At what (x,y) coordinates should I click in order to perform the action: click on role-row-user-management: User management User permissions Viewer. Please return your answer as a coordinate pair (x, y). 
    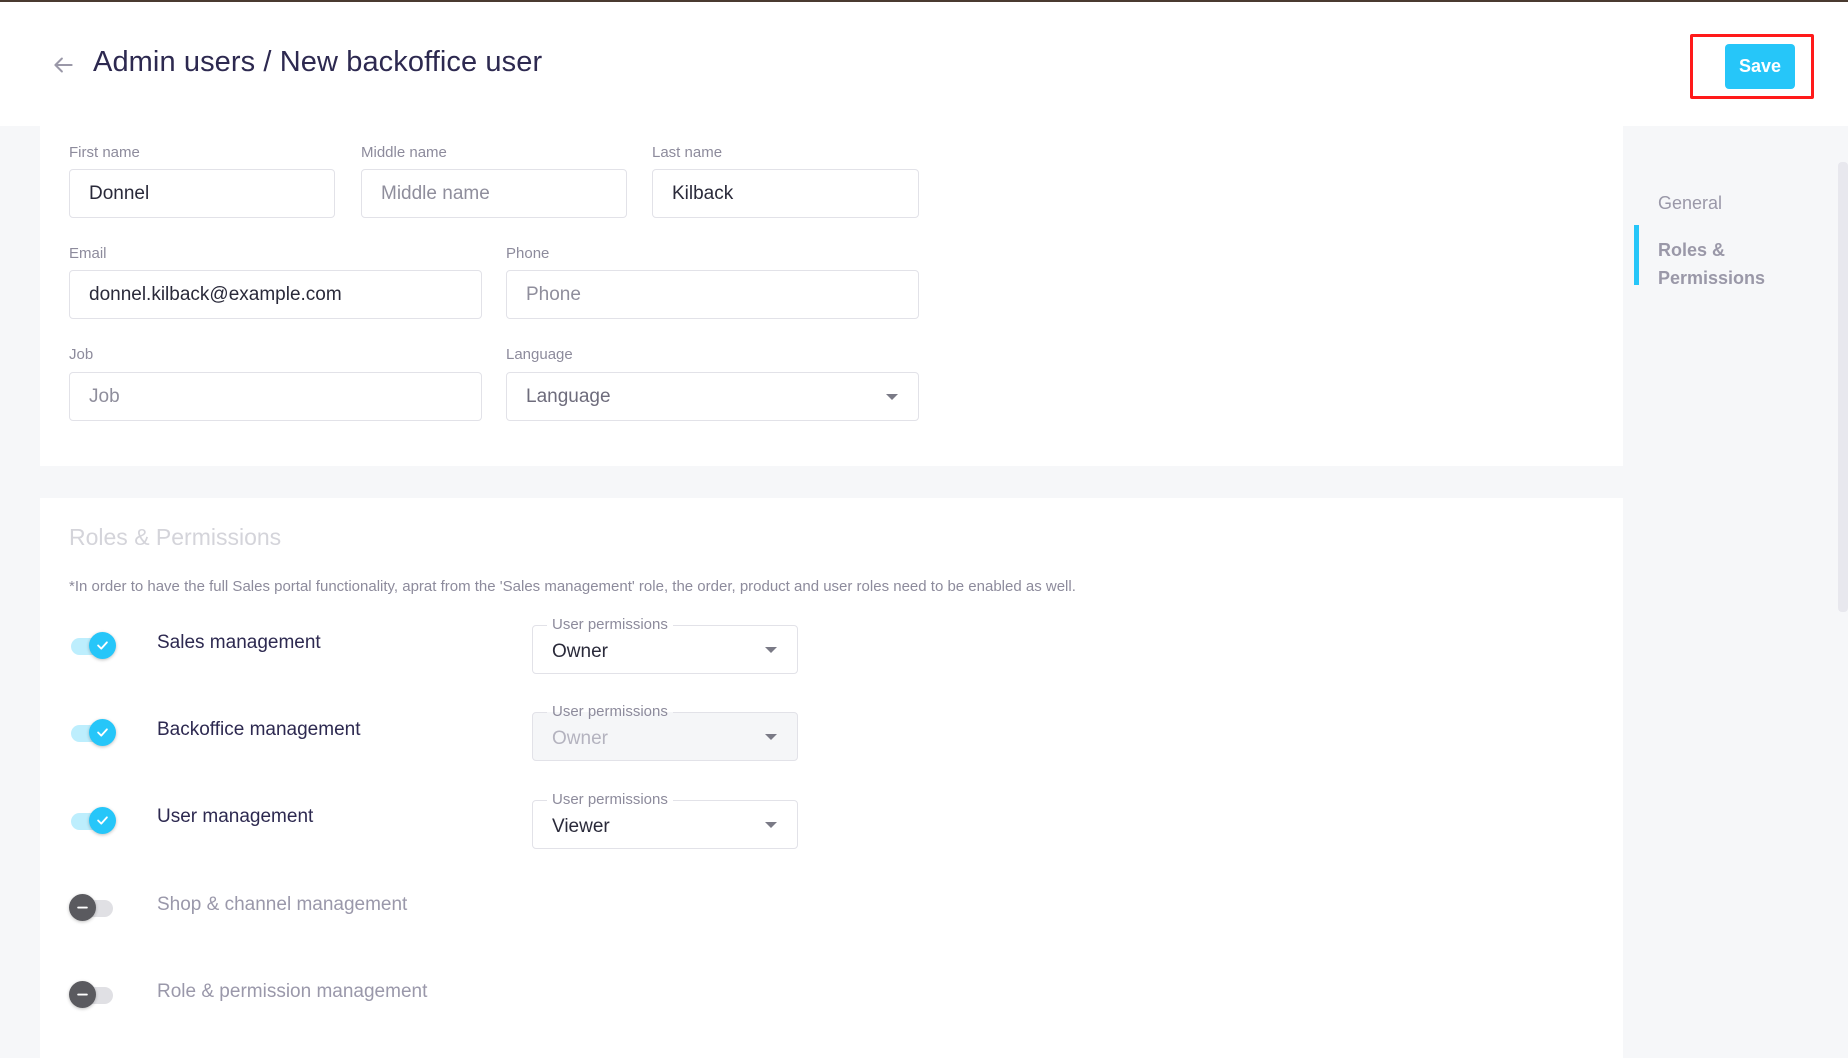
    Looking at the image, I should click on (540, 821).